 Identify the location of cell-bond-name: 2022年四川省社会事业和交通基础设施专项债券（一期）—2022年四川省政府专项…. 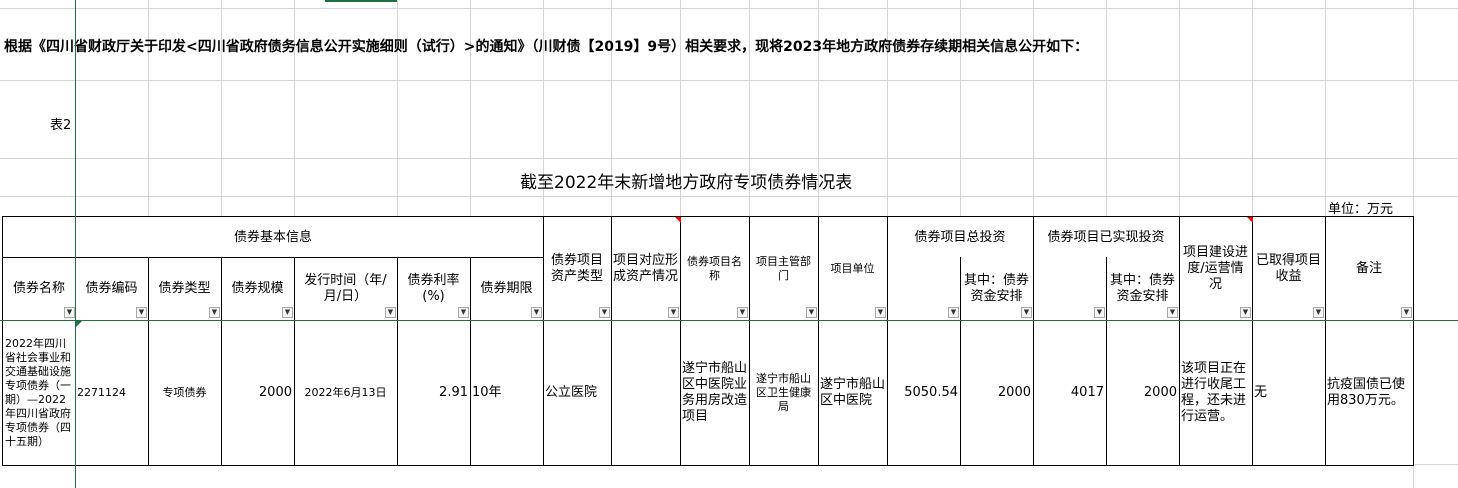
(39, 393).